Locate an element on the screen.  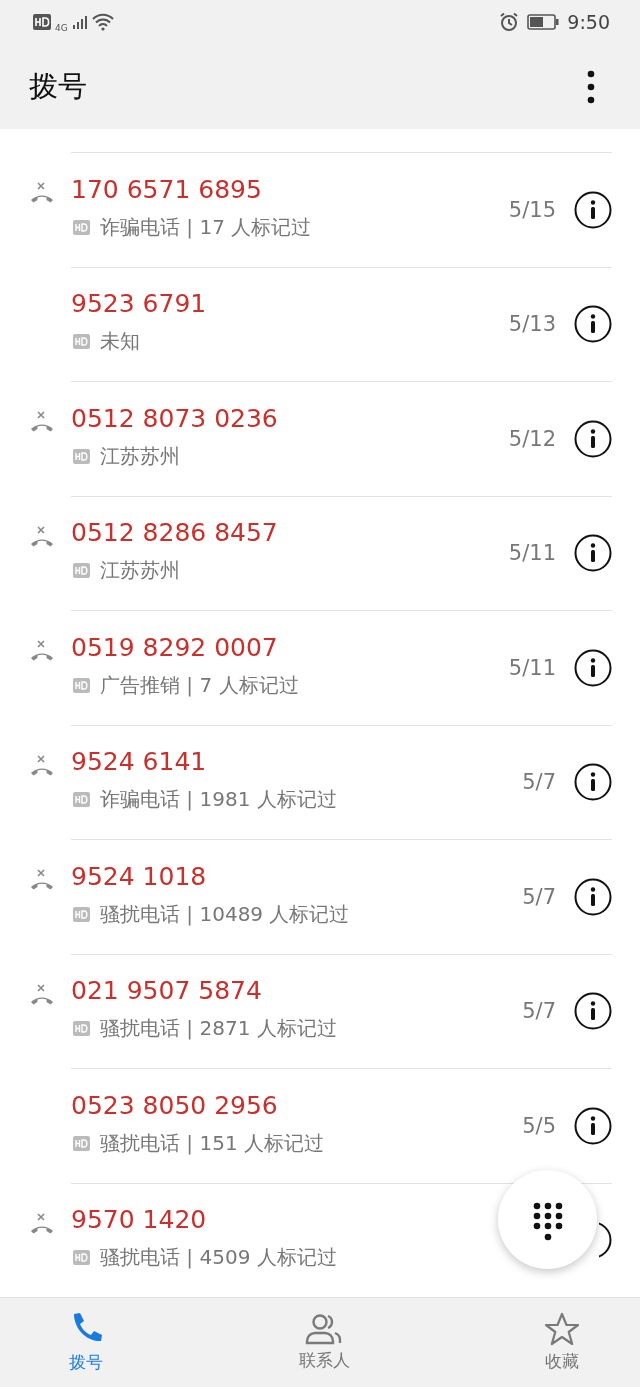
more-menu-icon is located at coordinates (591, 86).